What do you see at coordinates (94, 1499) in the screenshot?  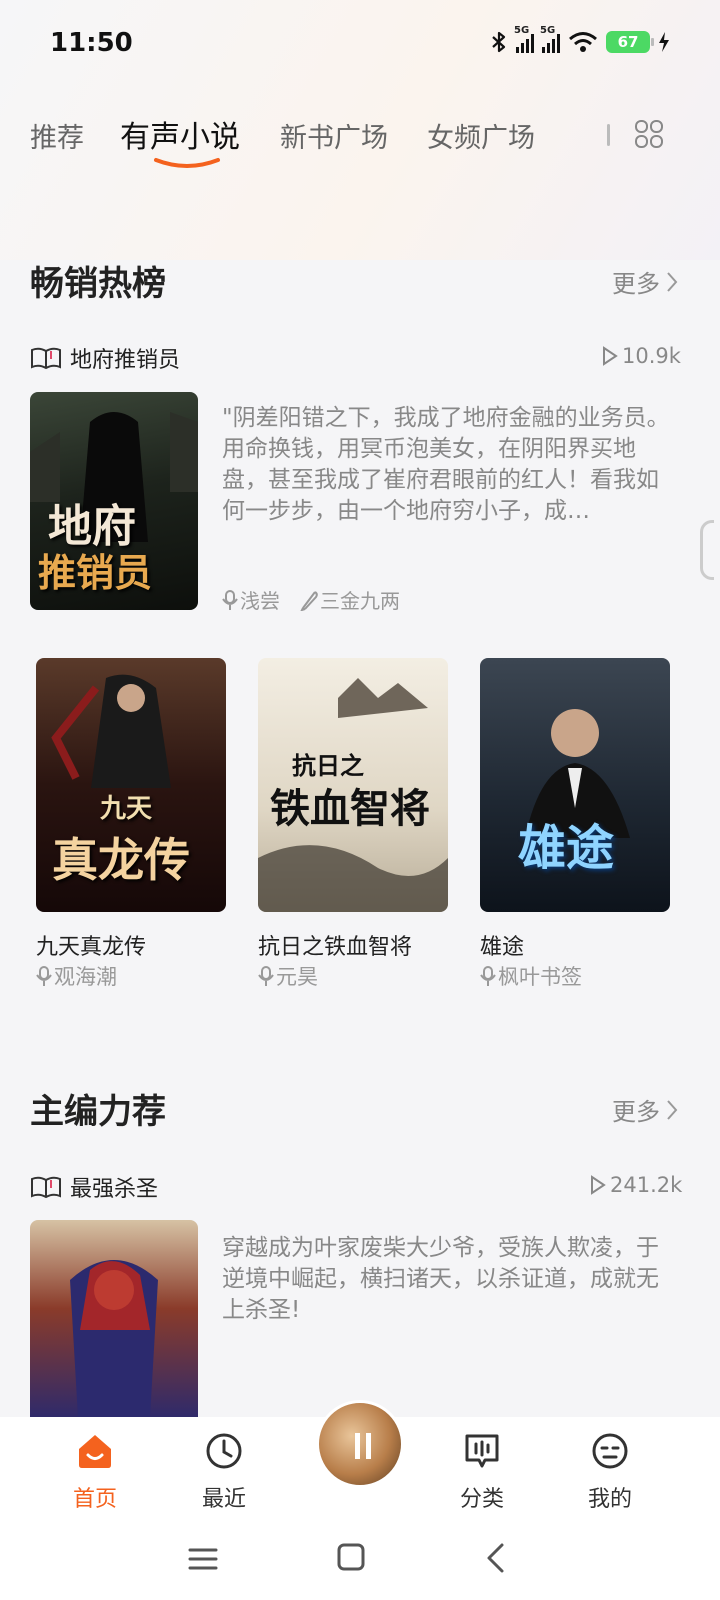 I see `nav-home-label: 首页` at bounding box center [94, 1499].